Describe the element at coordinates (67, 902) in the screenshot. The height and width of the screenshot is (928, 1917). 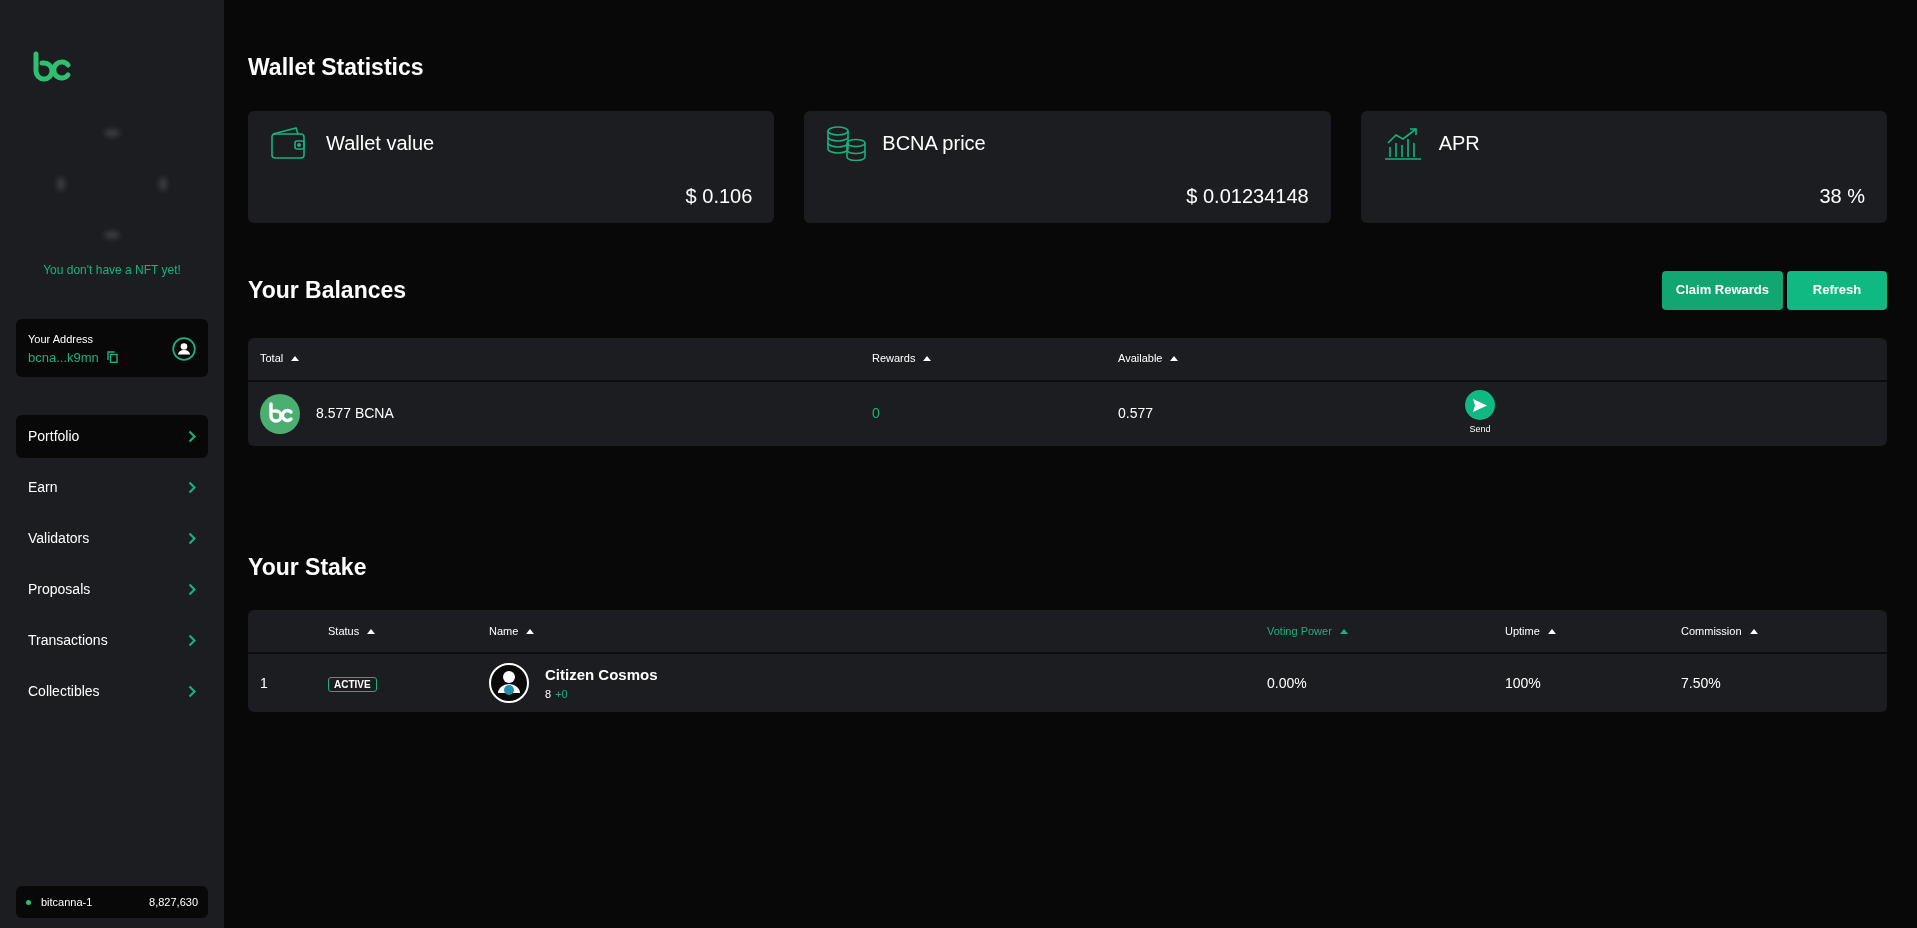
I see `chain-name: bitcanna-1` at that location.